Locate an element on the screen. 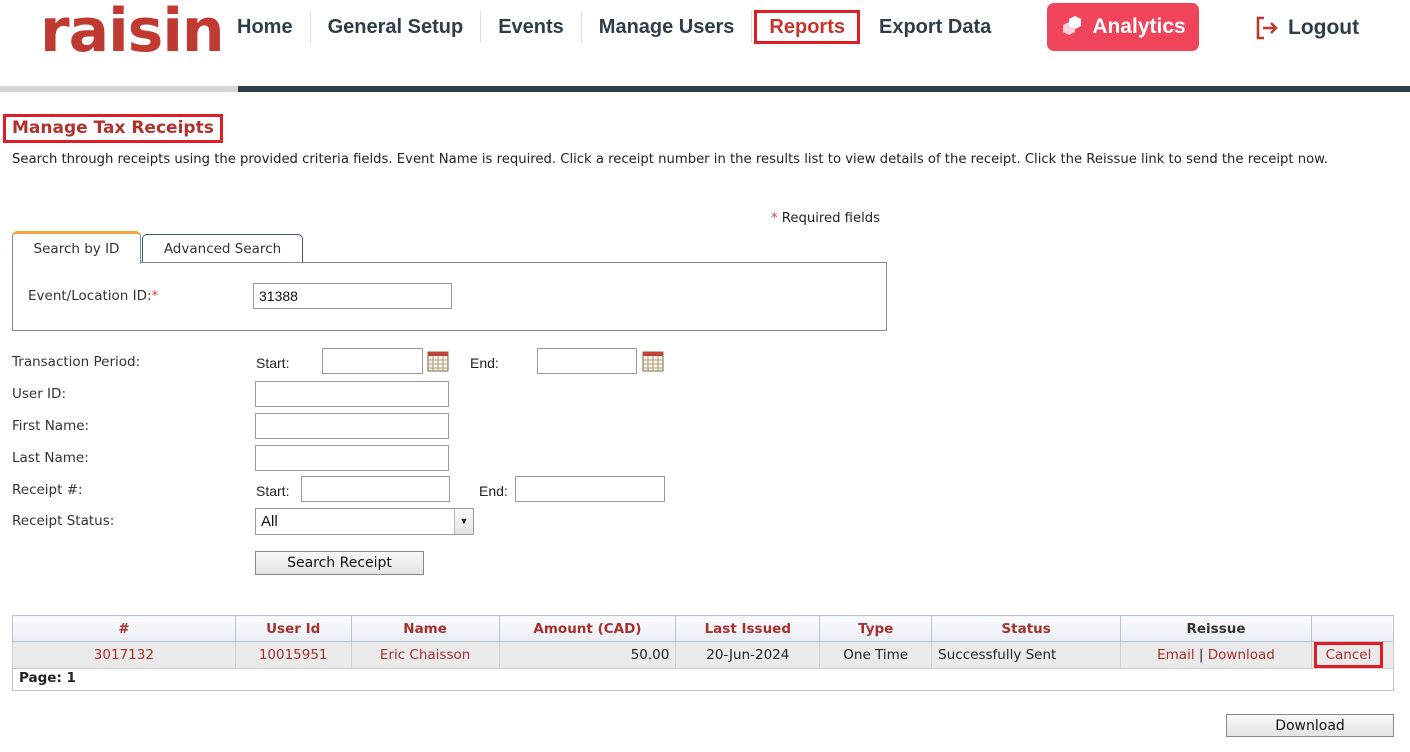  raisin-logo: raisin is located at coordinates (132, 33).